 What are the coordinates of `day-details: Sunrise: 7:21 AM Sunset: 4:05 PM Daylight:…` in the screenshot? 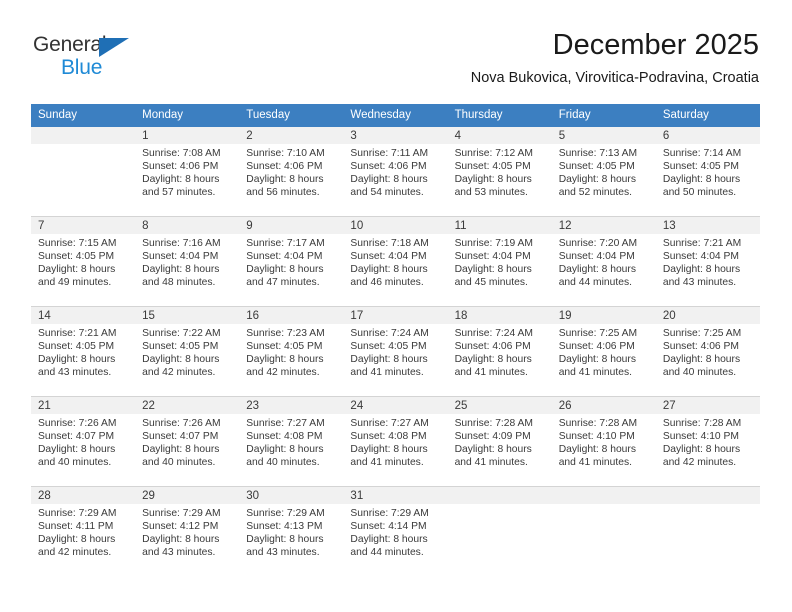 It's located at (83, 352).